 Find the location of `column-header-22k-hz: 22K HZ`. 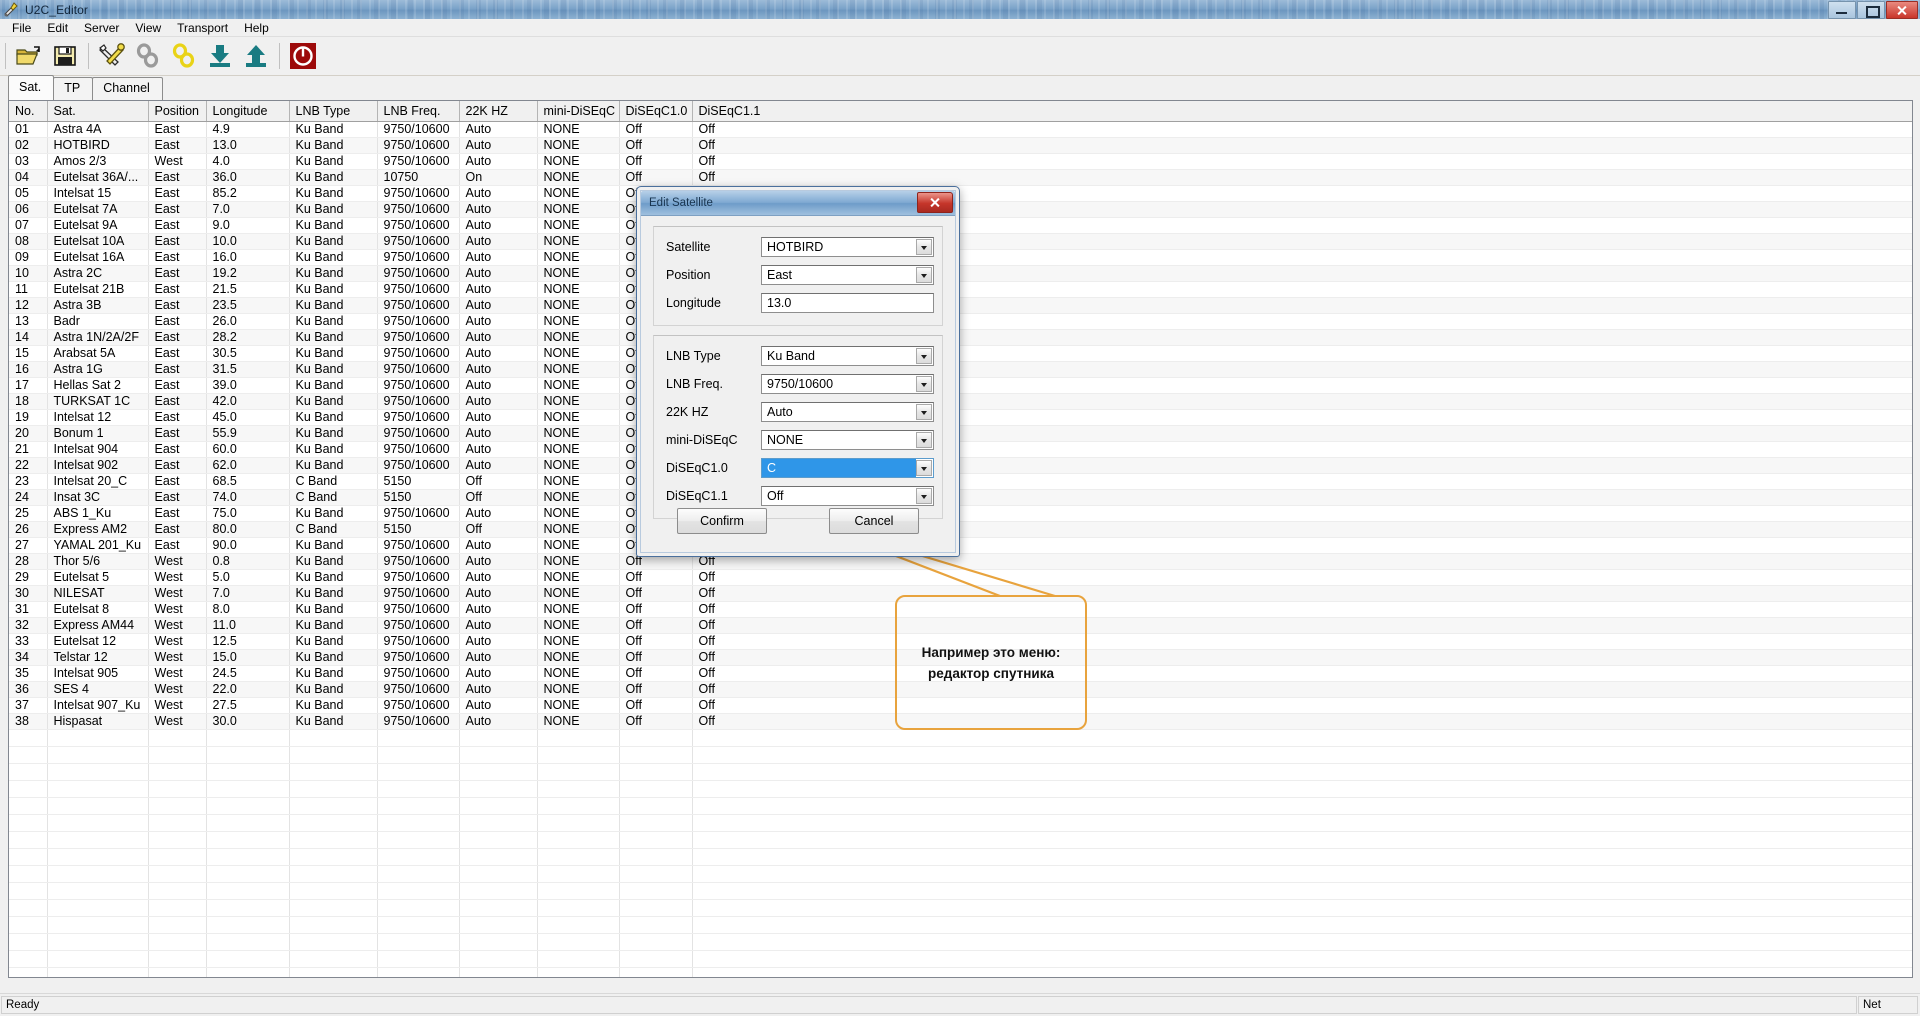

column-header-22k-hz: 22K HZ is located at coordinates (498, 111).